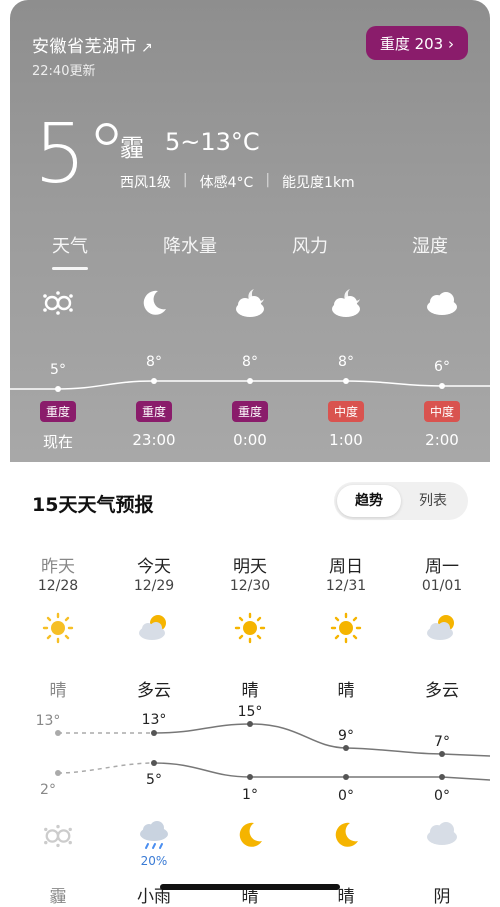 The width and height of the screenshot is (500, 907). Describe the element at coordinates (147, 48) in the screenshot. I see `location-arrow-icon: ↗` at that location.